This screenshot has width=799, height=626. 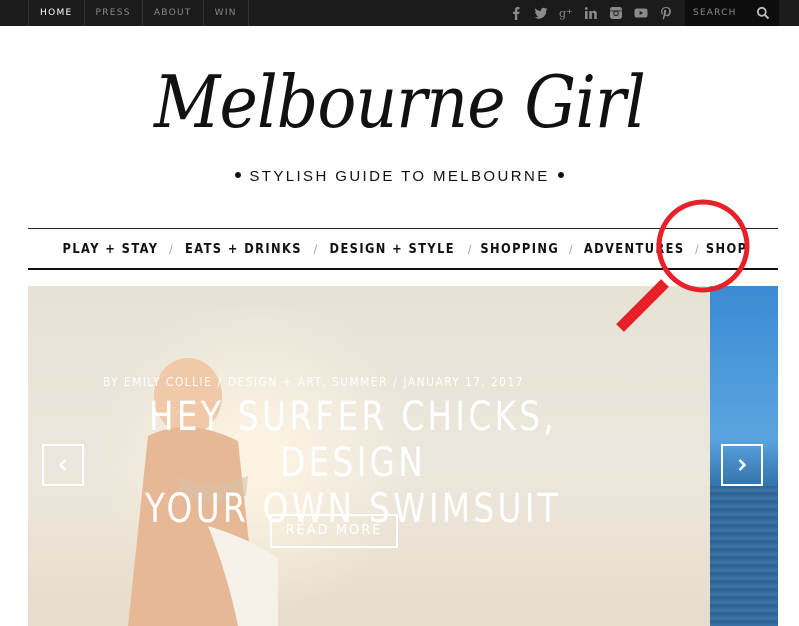 What do you see at coordinates (243, 249) in the screenshot?
I see `nav-eats-drinks: EATS + DRINKS` at bounding box center [243, 249].